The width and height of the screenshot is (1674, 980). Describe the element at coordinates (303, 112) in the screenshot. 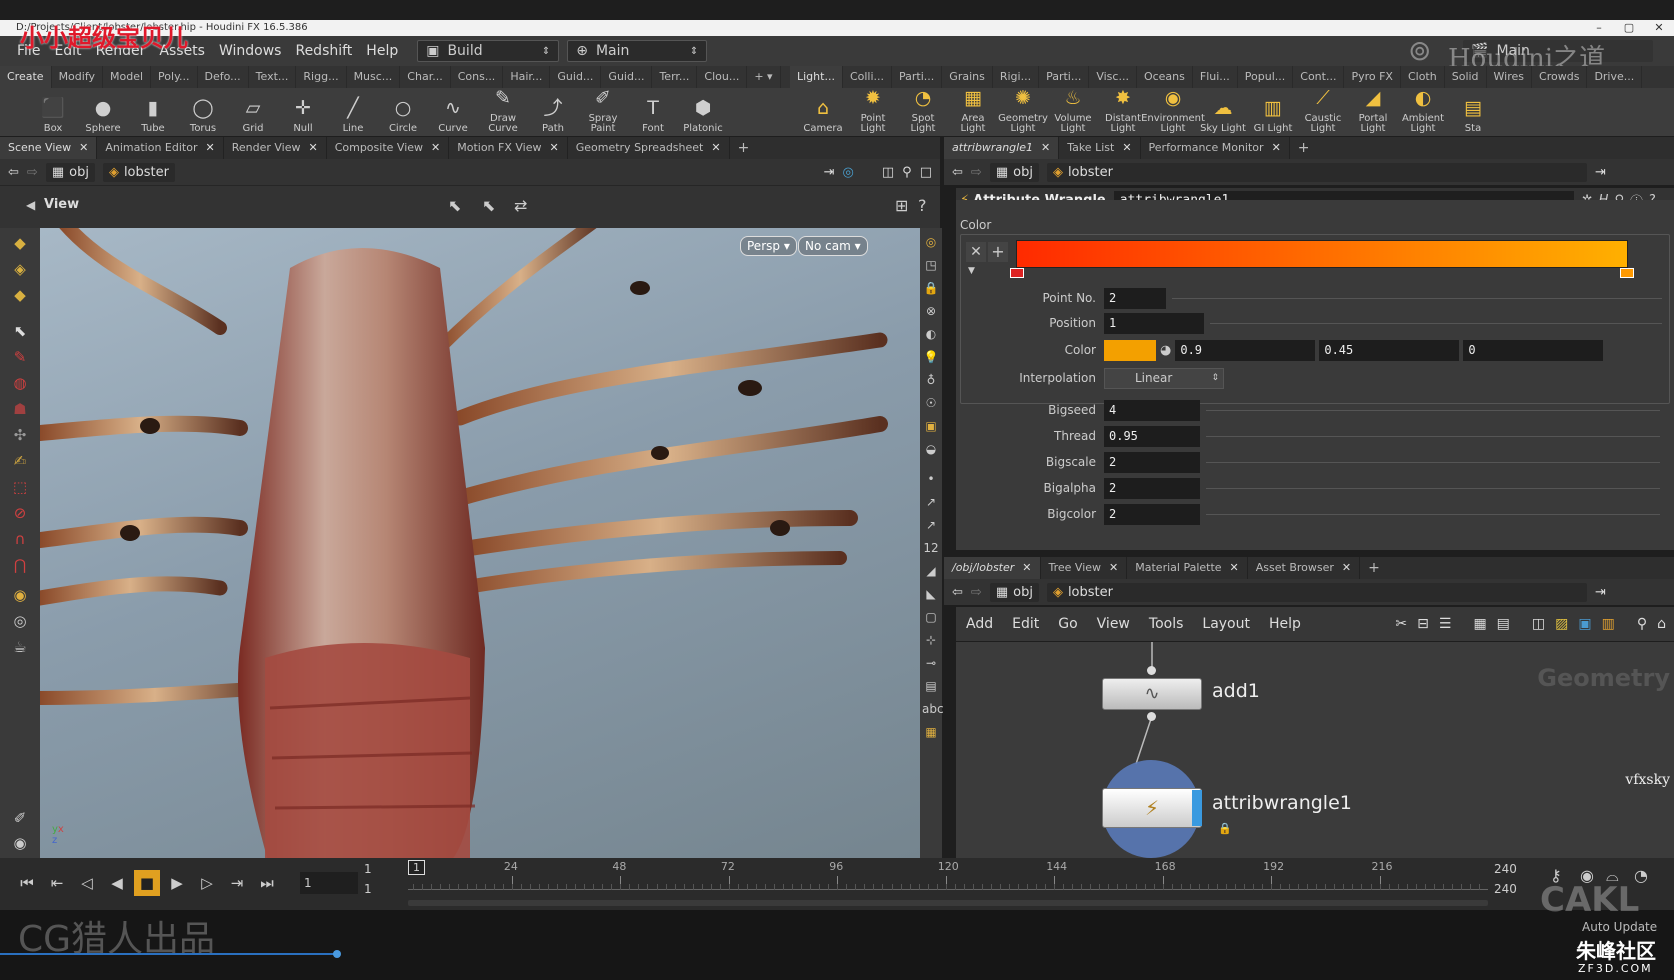

I see `null-tool: ✛ Null` at that location.